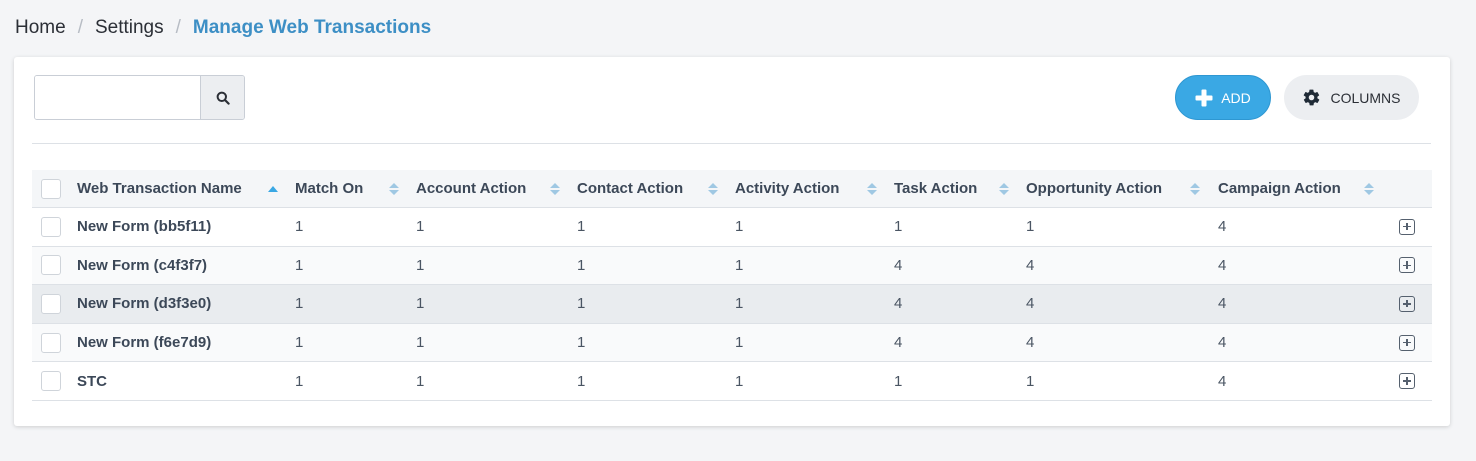 The width and height of the screenshot is (1476, 461). I want to click on column-header-campaign-action: Campaign Action, so click(1279, 188).